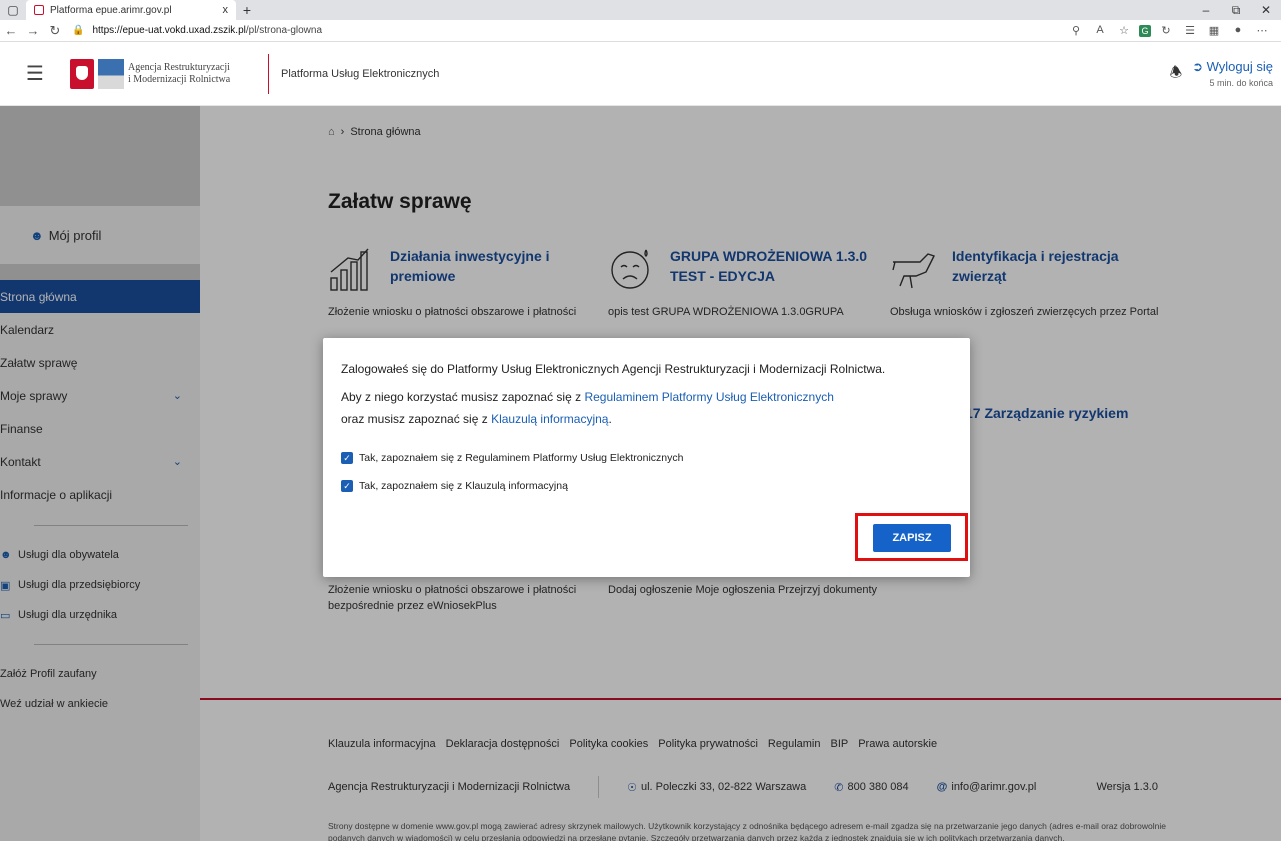  Describe the element at coordinates (1238, 30) in the screenshot. I see `profile-icon: ●` at that location.